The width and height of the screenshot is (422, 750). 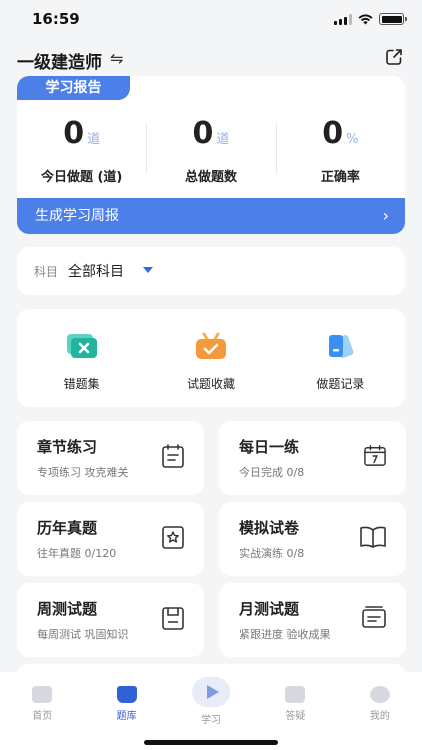 What do you see at coordinates (211, 216) in the screenshot?
I see `generate-weekly-report-button: 生成学习周报 ›` at bounding box center [211, 216].